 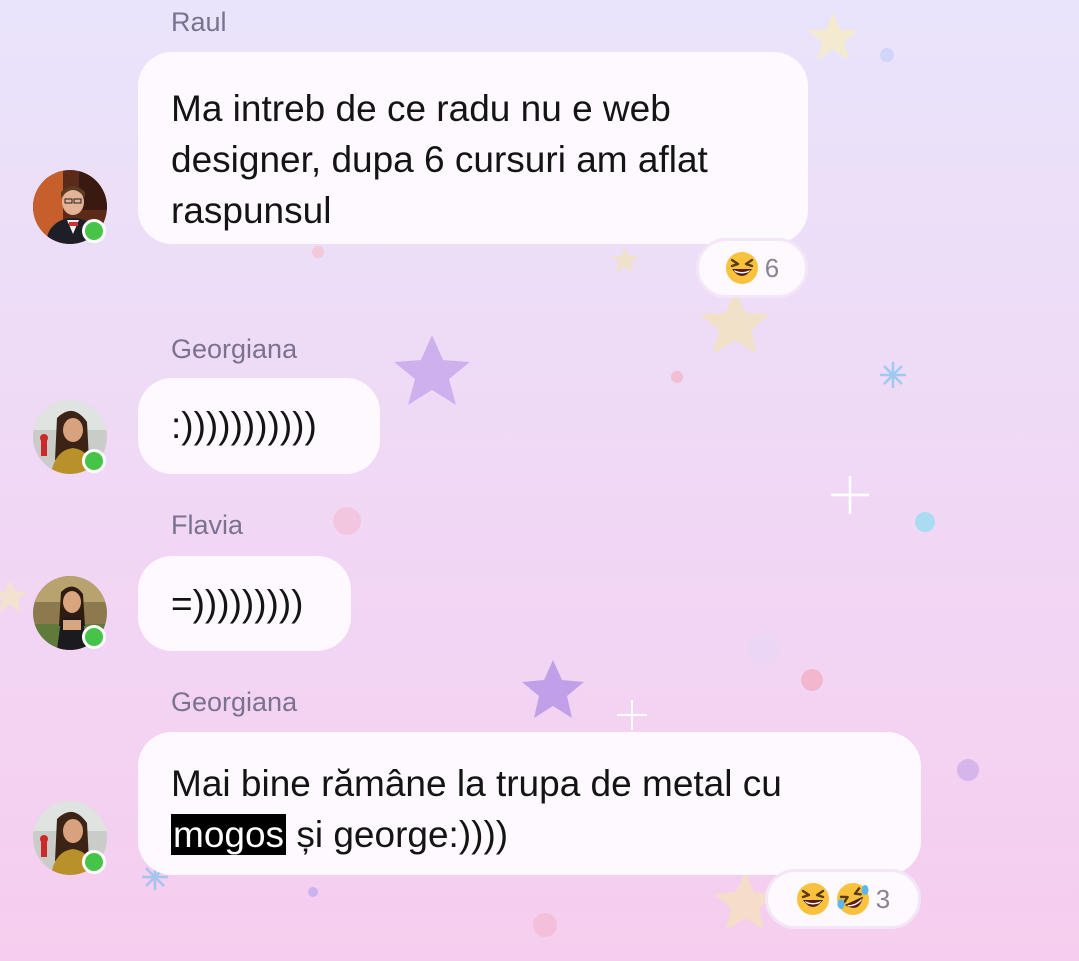 What do you see at coordinates (237, 603) in the screenshot?
I see `message-text-line: =)))))))))` at bounding box center [237, 603].